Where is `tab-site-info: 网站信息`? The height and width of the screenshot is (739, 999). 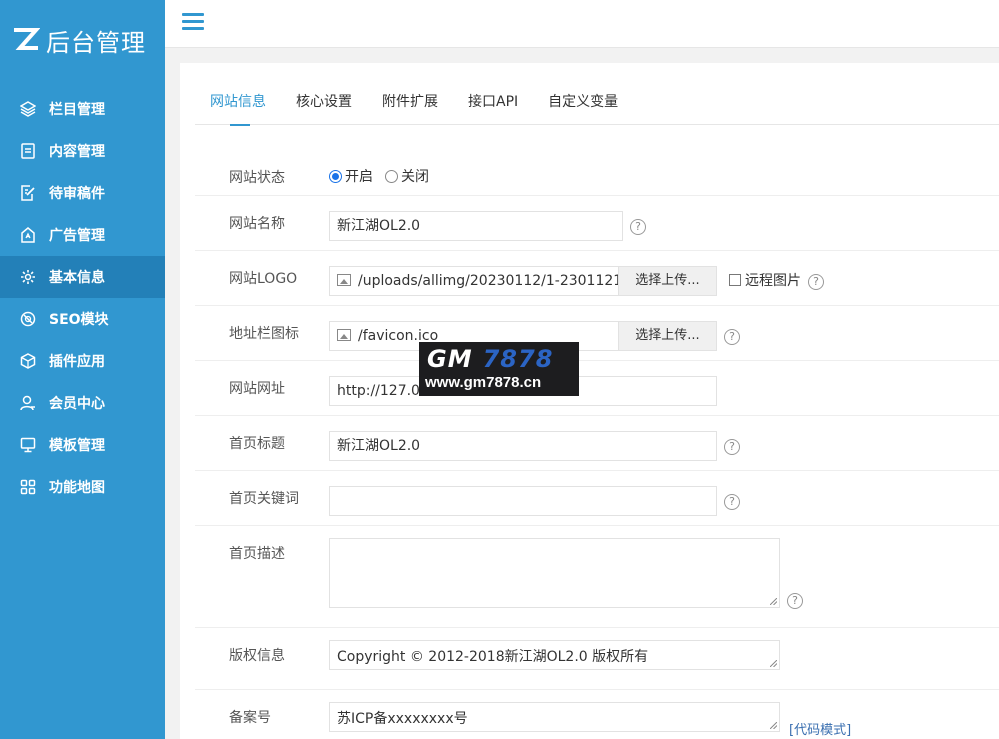
tab-site-info: 网站信息 is located at coordinates (238, 94).